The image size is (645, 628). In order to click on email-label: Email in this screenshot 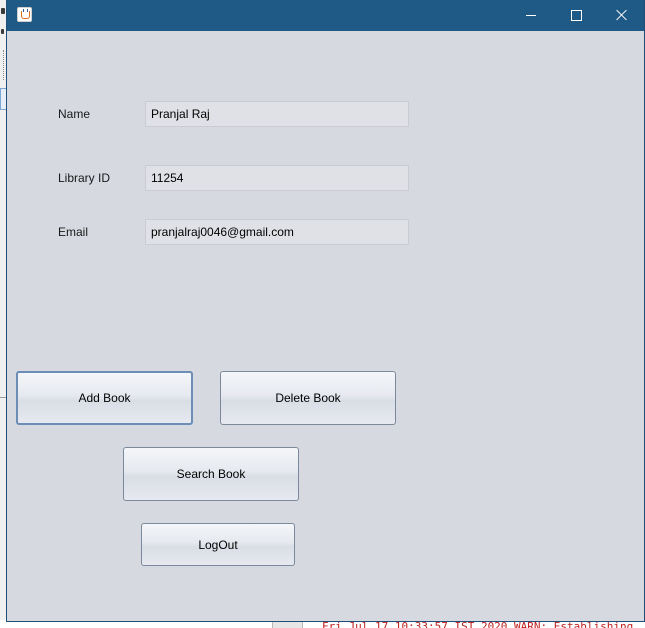, I will do `click(73, 232)`.